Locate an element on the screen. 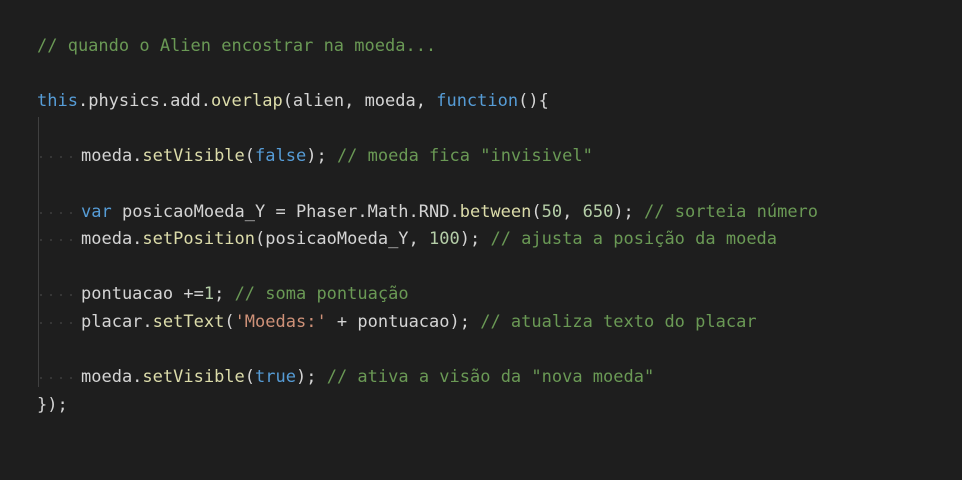 Image resolution: width=962 pixels, height=480 pixels. code-token-plain: posicaoMoeda_Y = Phaser.Math.RND. is located at coordinates (285, 211).